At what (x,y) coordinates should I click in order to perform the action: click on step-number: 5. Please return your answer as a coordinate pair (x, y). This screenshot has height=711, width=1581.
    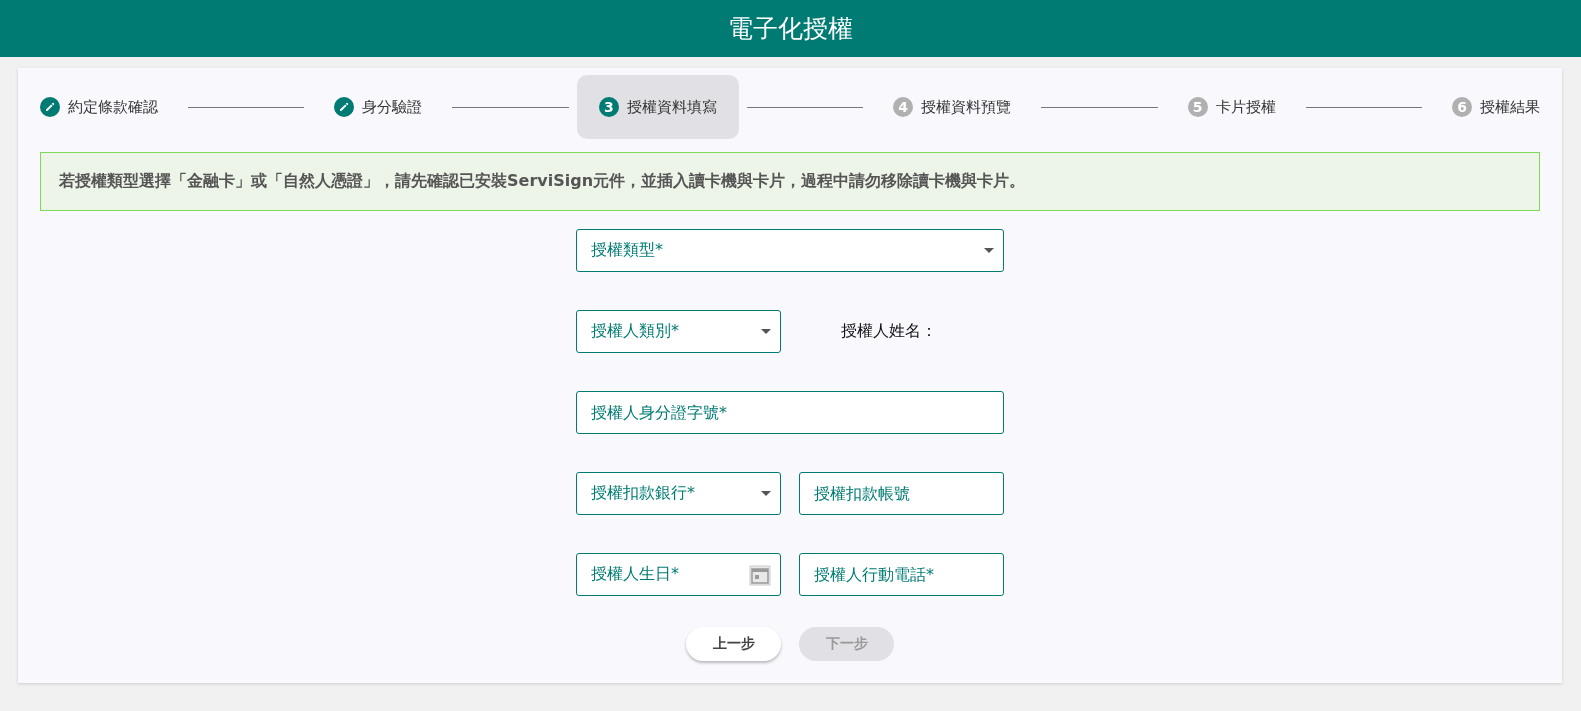
    Looking at the image, I should click on (1197, 107).